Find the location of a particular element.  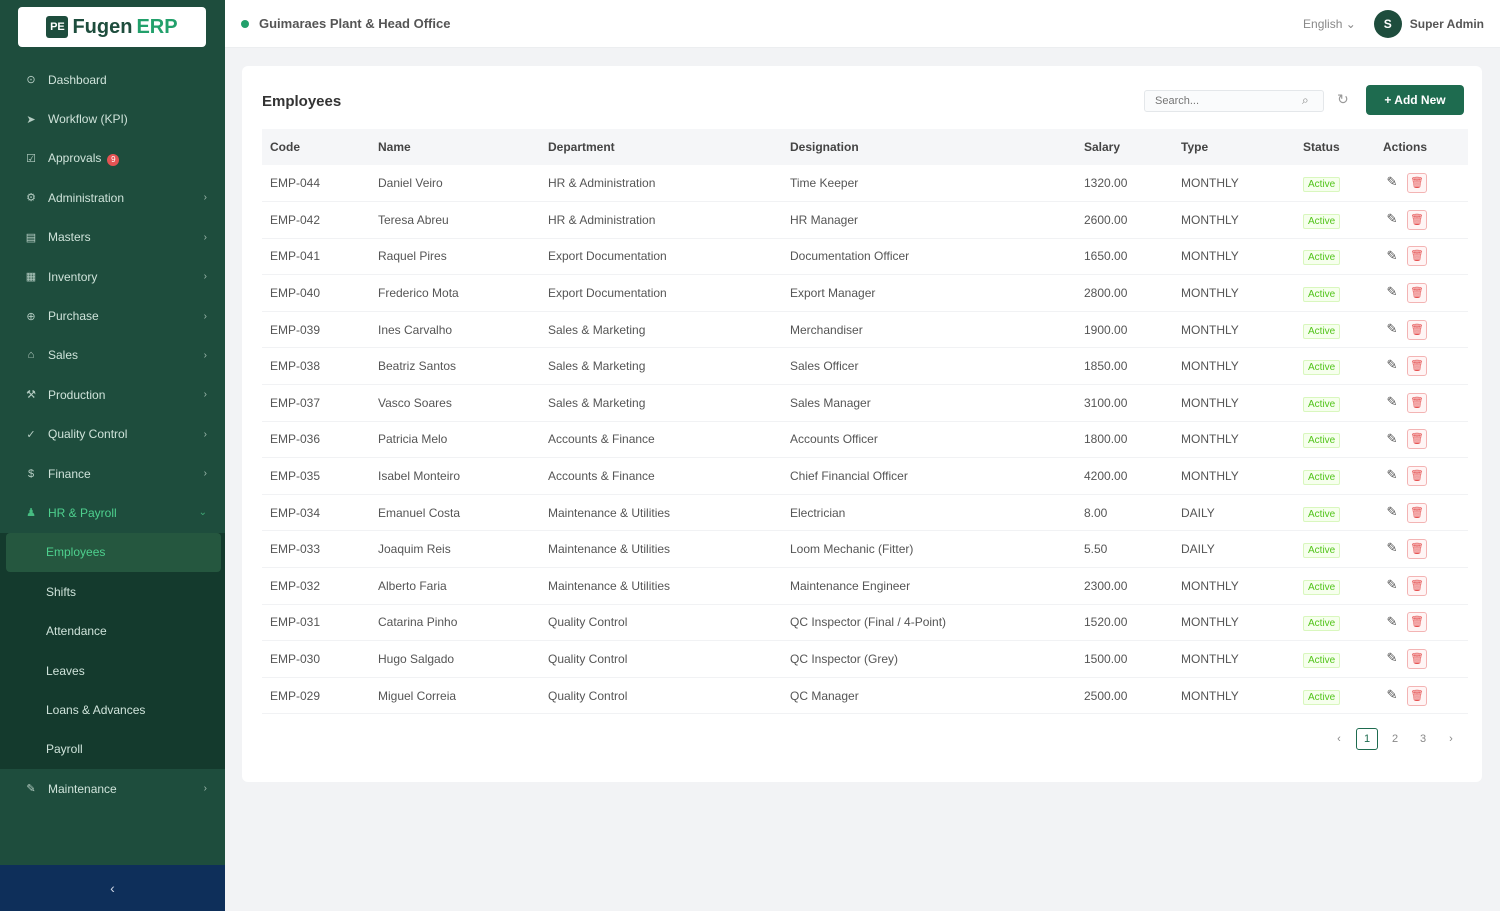

column-header-status: Status is located at coordinates (1335, 147).